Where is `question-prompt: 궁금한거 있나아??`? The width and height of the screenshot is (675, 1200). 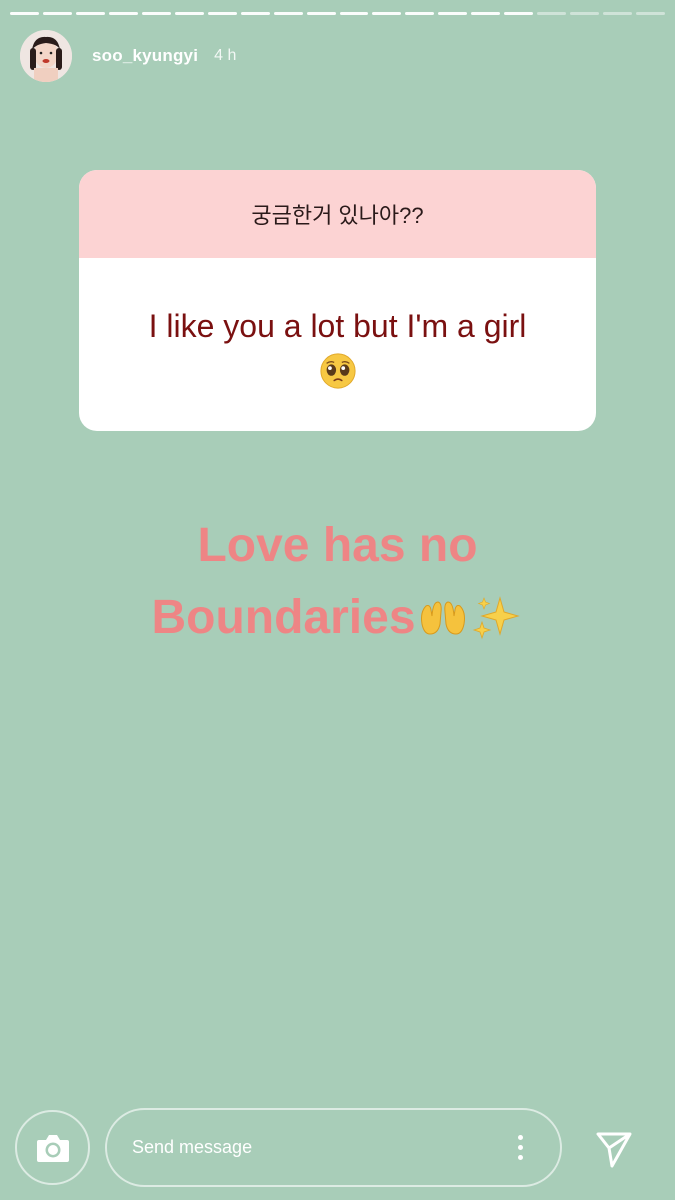
question-prompt: 궁금한거 있나아?? is located at coordinates (337, 215).